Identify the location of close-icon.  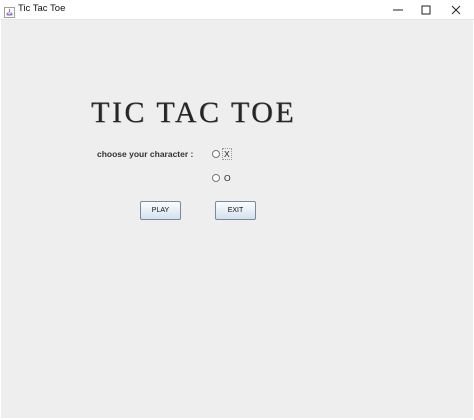
(456, 10).